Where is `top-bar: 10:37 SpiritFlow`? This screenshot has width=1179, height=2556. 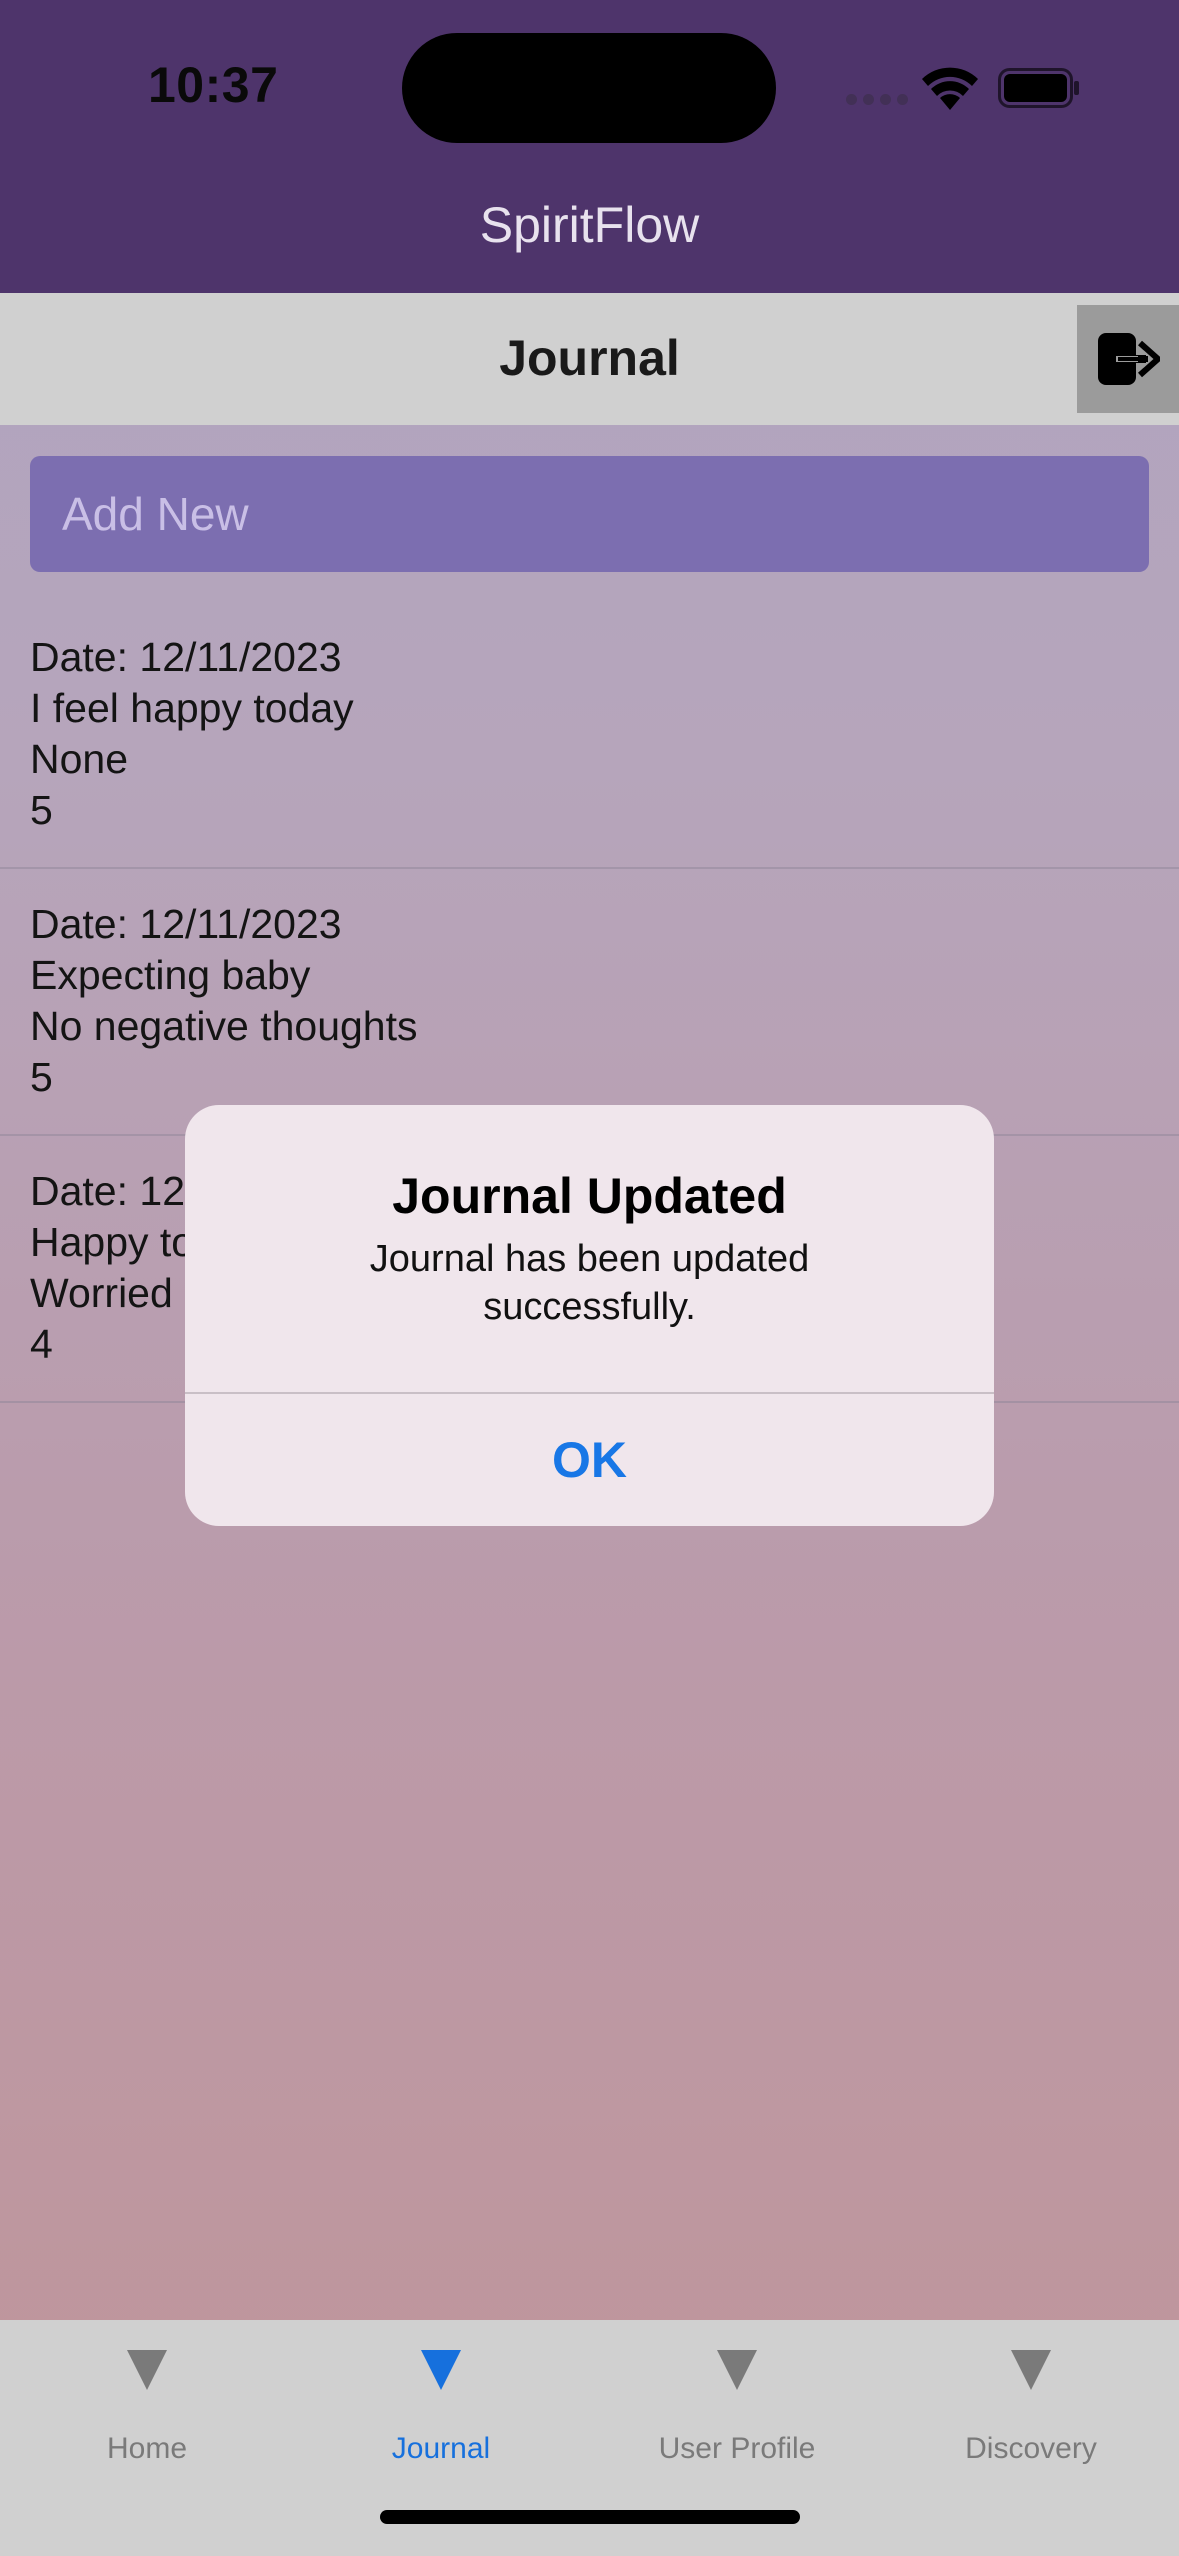 top-bar: 10:37 SpiritFlow is located at coordinates (589, 146).